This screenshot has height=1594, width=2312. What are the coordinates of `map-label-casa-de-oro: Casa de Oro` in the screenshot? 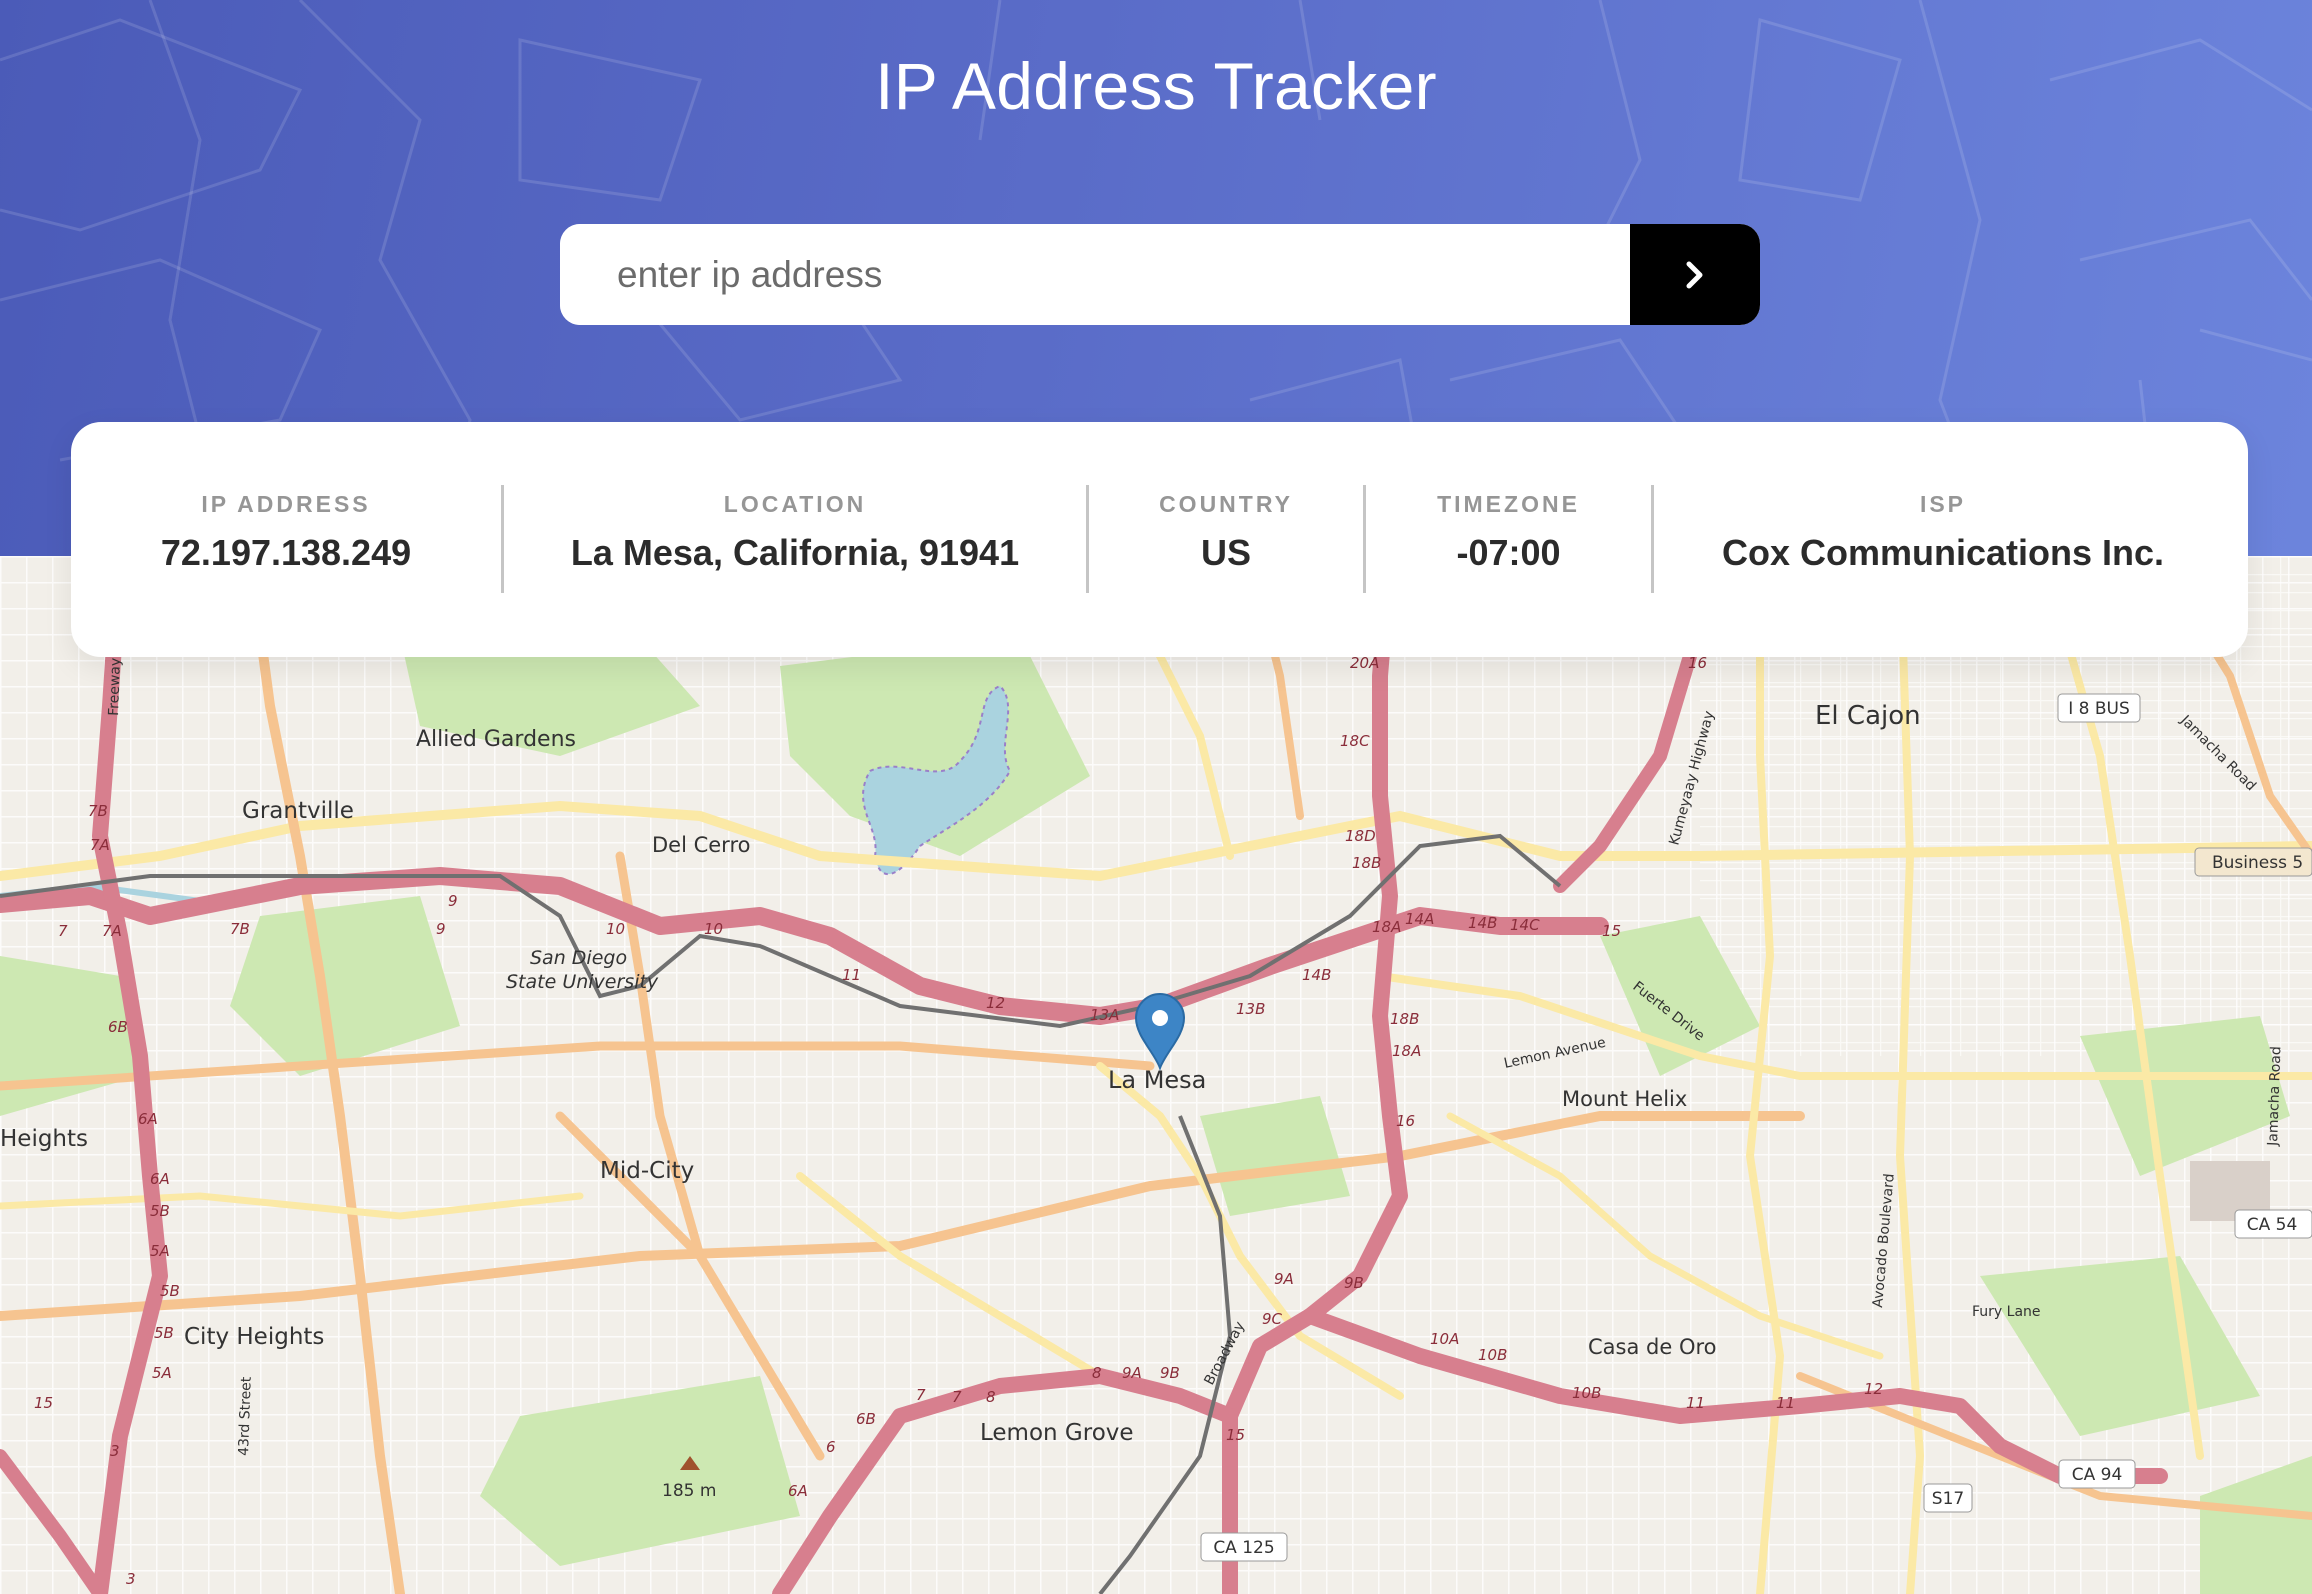 It's located at (1652, 1347).